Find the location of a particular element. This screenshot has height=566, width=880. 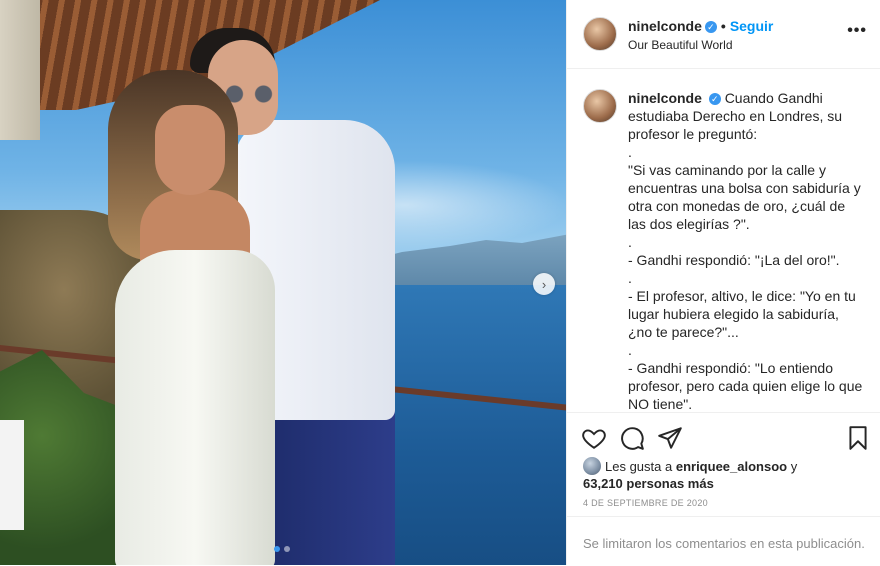

comment-icon is located at coordinates (632, 438).